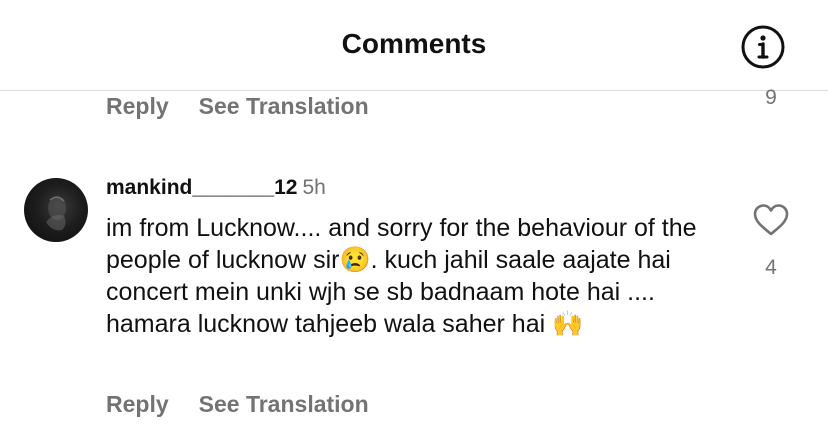  I want to click on comment-actions: Reply See Translation, so click(252, 404).